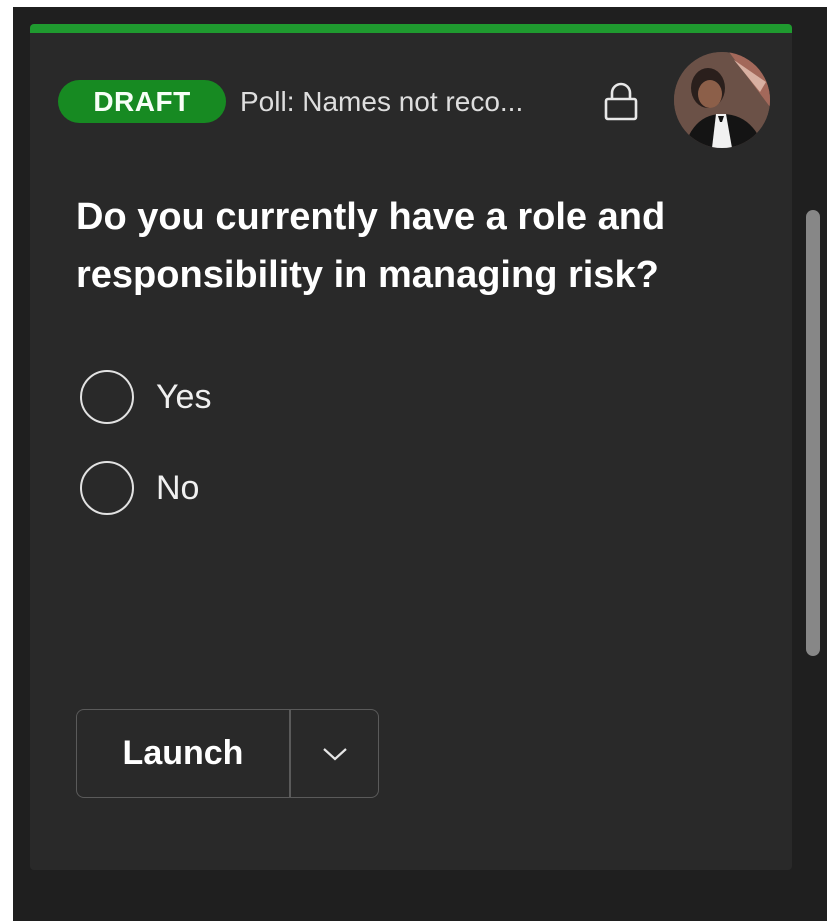 The width and height of the screenshot is (827, 921). What do you see at coordinates (178, 488) in the screenshot?
I see `option-label: No` at bounding box center [178, 488].